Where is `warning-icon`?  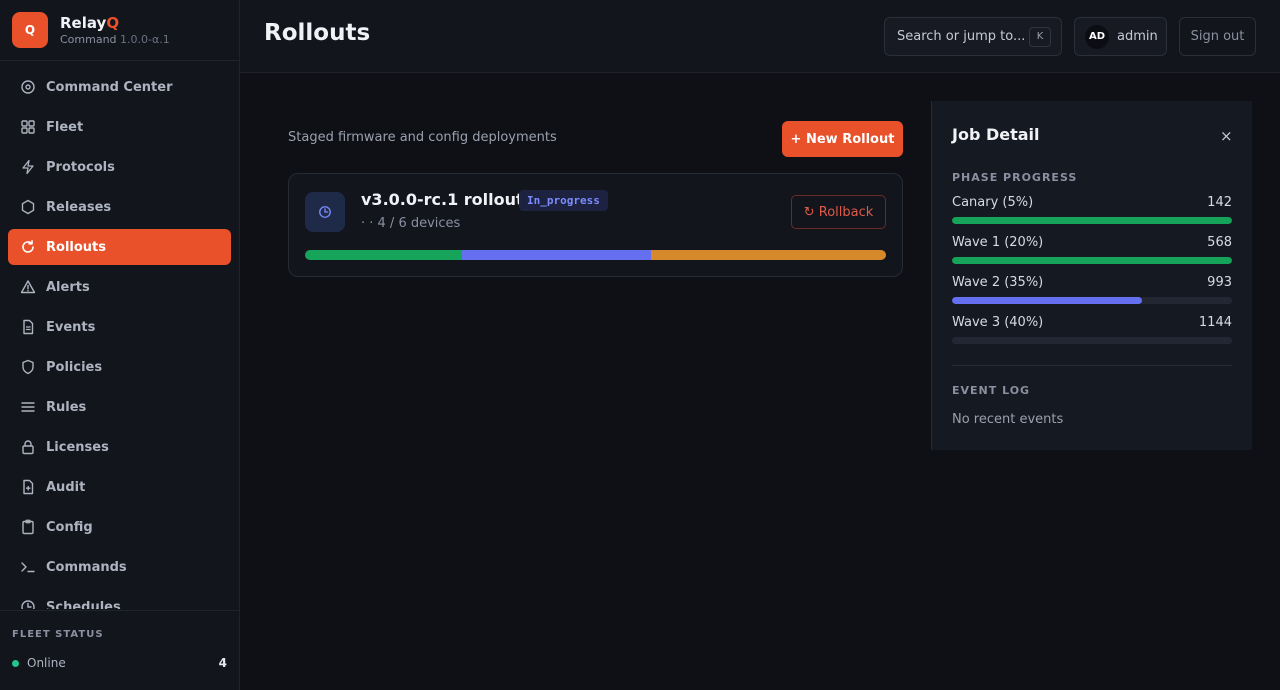
warning-icon is located at coordinates (28, 287).